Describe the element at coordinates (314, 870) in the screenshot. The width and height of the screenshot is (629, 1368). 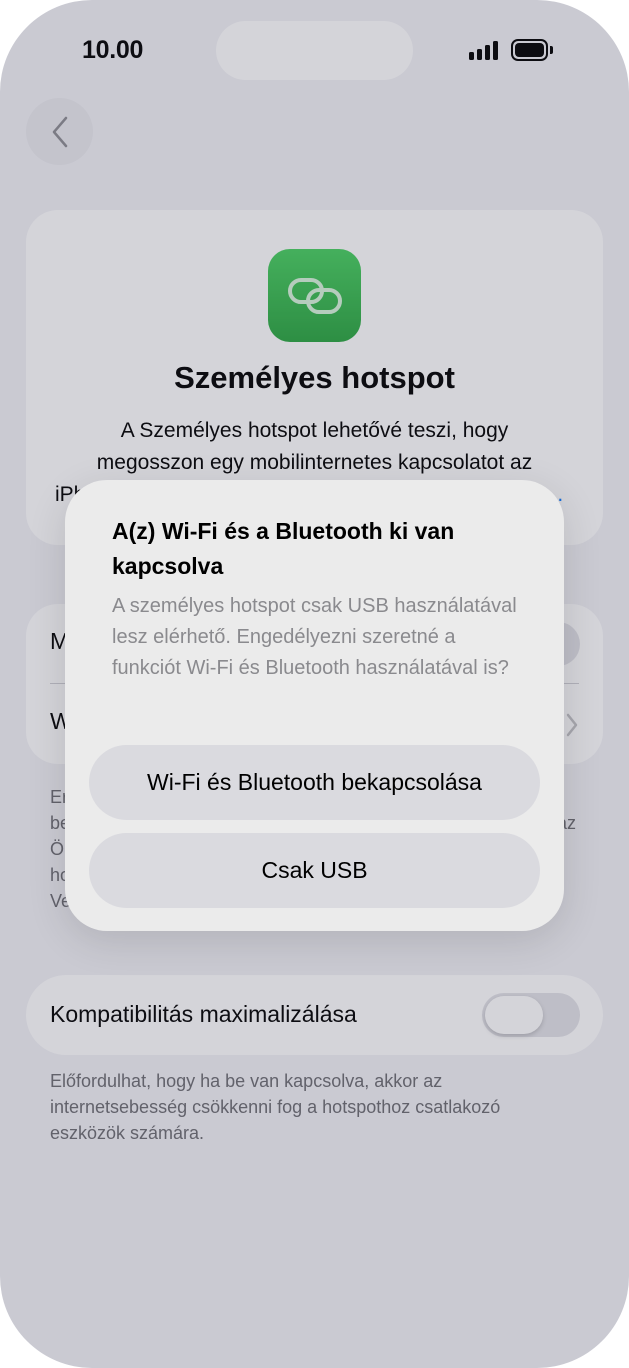
I see `usb-only-button: Csak USB` at that location.